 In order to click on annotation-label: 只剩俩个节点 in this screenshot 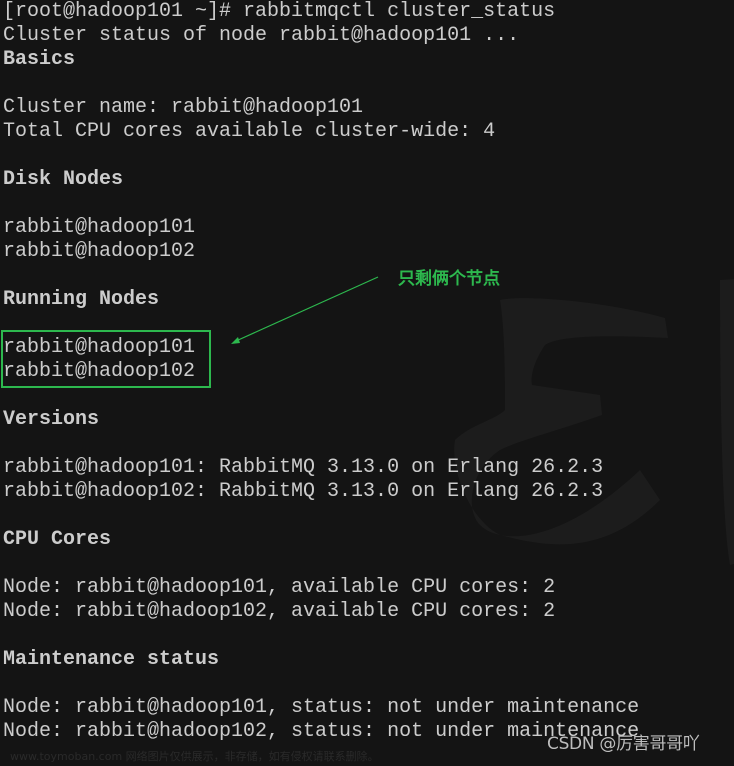, I will do `click(449, 279)`.